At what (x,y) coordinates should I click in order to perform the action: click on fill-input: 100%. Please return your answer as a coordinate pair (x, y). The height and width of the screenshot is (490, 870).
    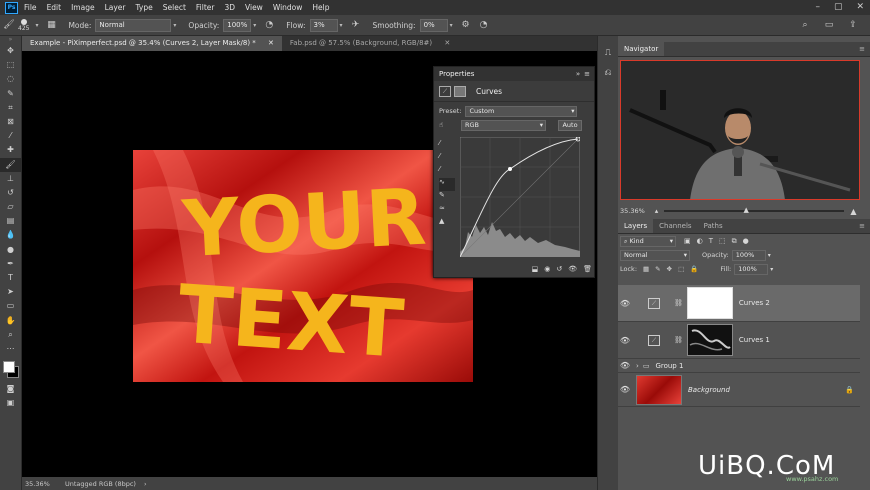
    Looking at the image, I should click on (751, 269).